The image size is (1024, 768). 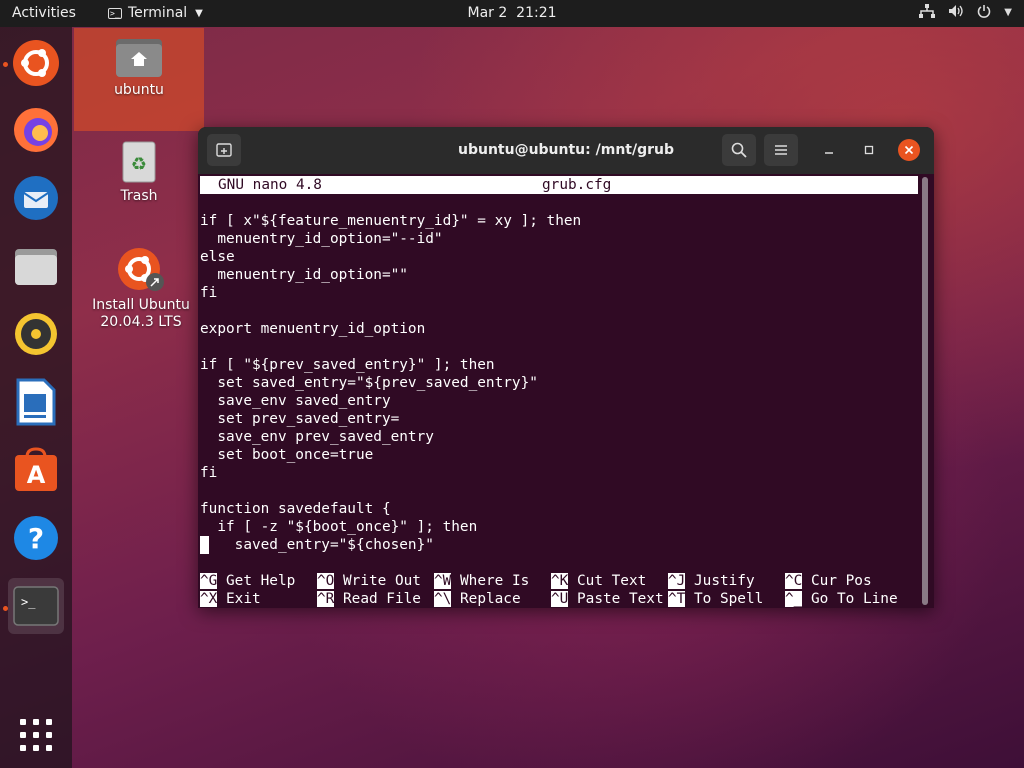 What do you see at coordinates (256, 581) in the screenshot?
I see `shortcut-label: Get Help` at bounding box center [256, 581].